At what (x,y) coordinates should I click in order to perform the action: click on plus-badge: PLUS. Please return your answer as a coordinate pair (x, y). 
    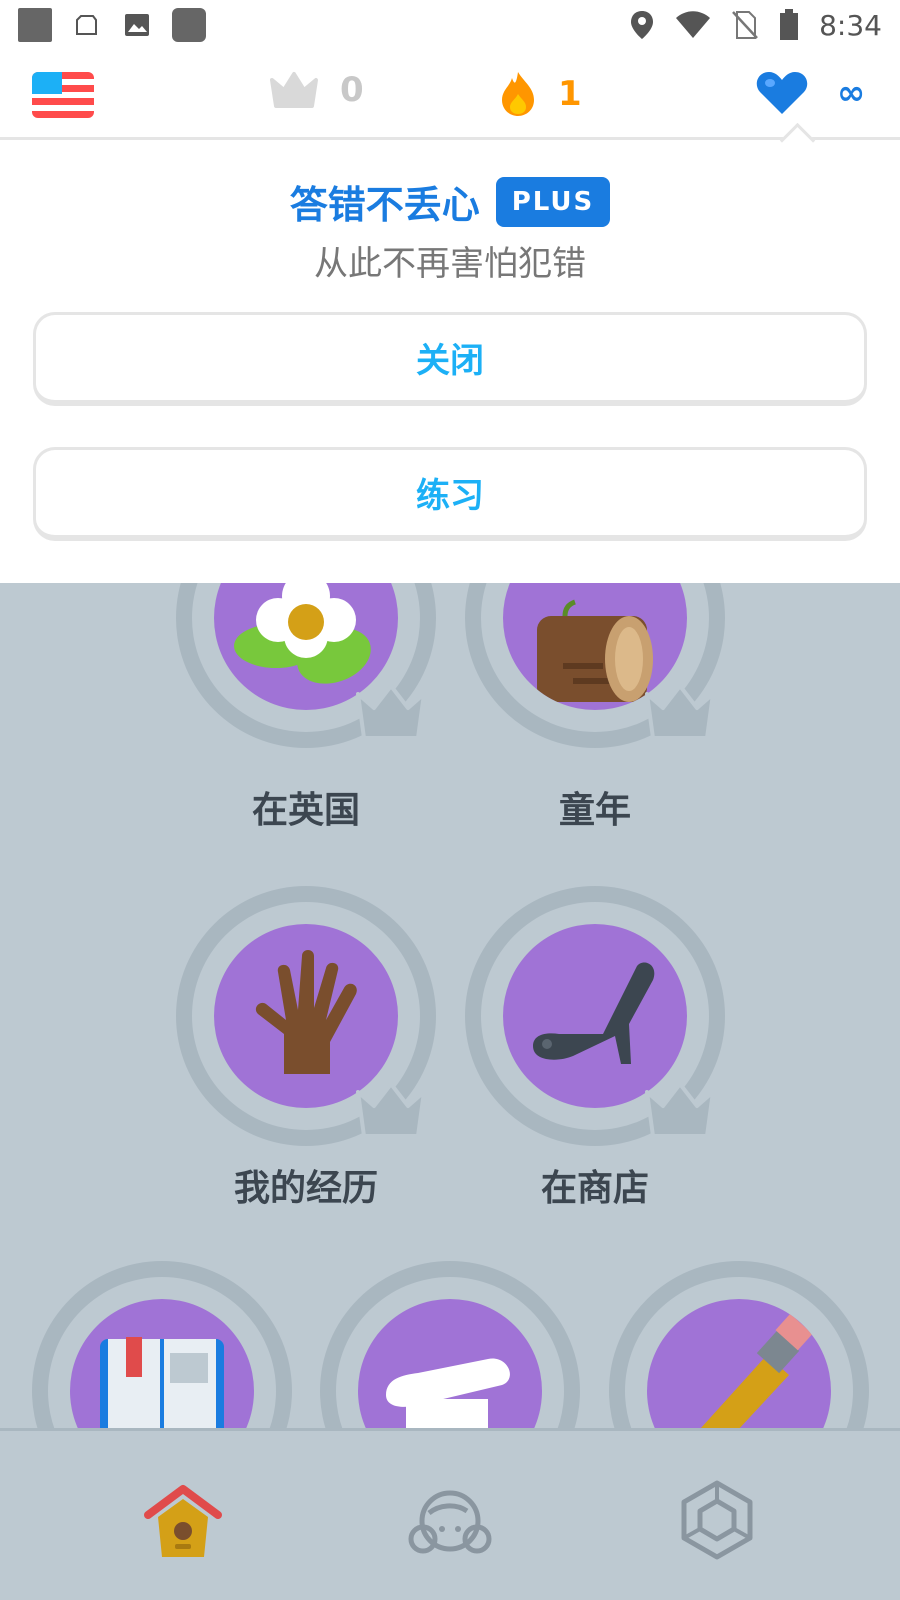
    Looking at the image, I should click on (553, 201).